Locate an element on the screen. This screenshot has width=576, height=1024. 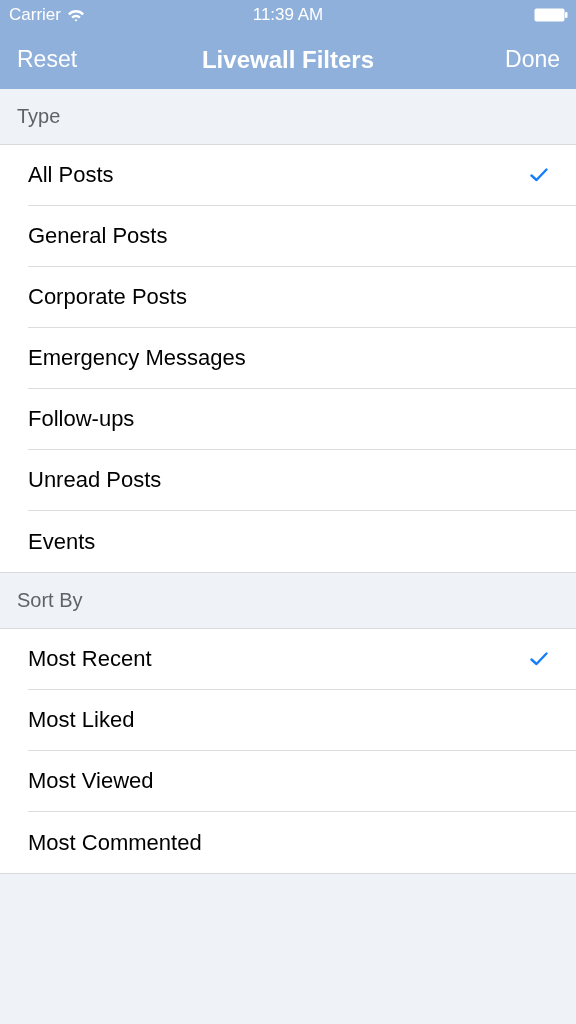
filter-option: Emergency Messages is located at coordinates (302, 358).